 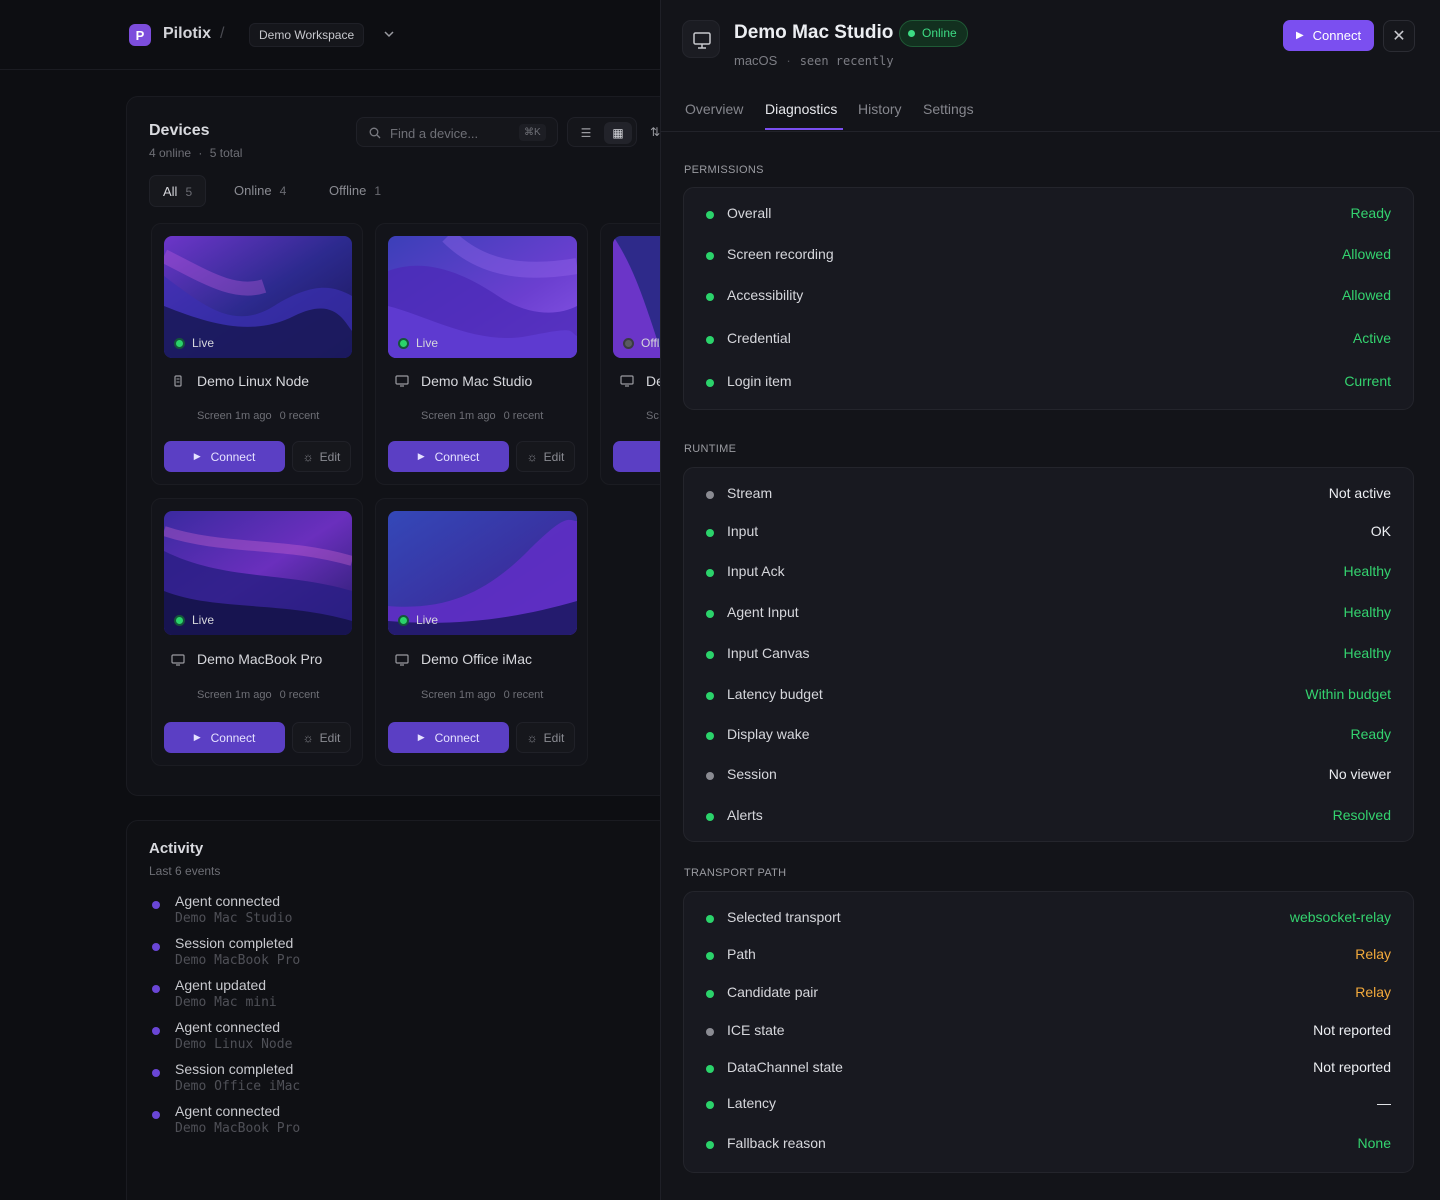 I want to click on view-toggle: ☰ ▦, so click(x=602, y=132).